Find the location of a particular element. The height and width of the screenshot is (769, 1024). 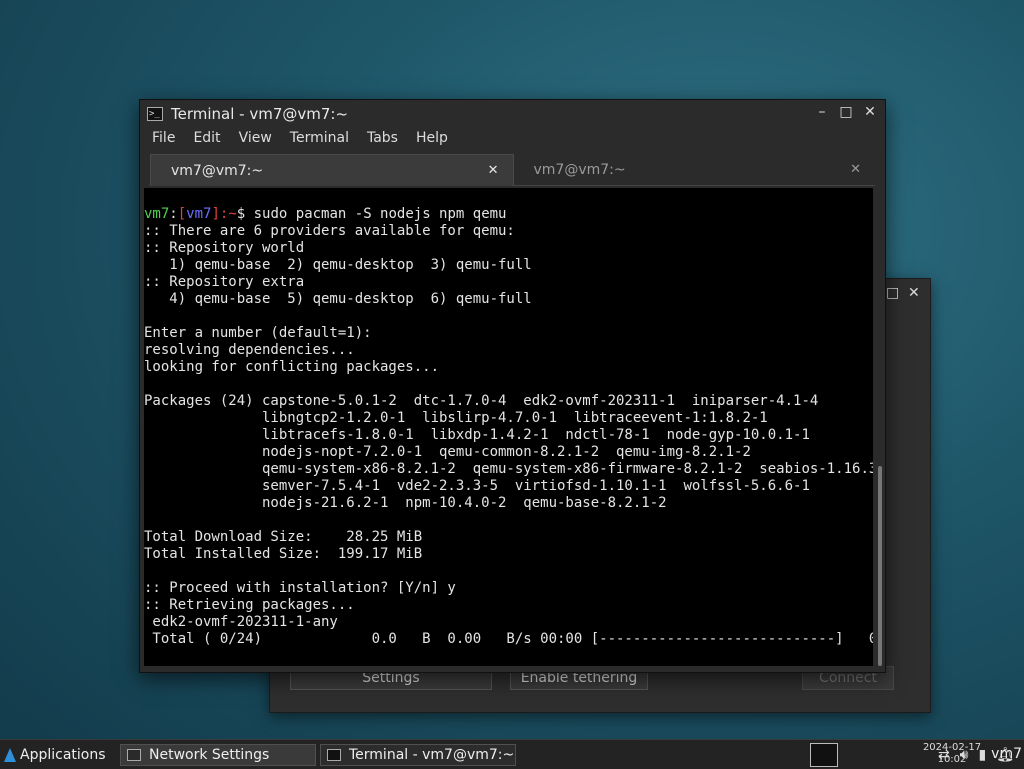

prompt-rbracket: ] is located at coordinates (215, 214).